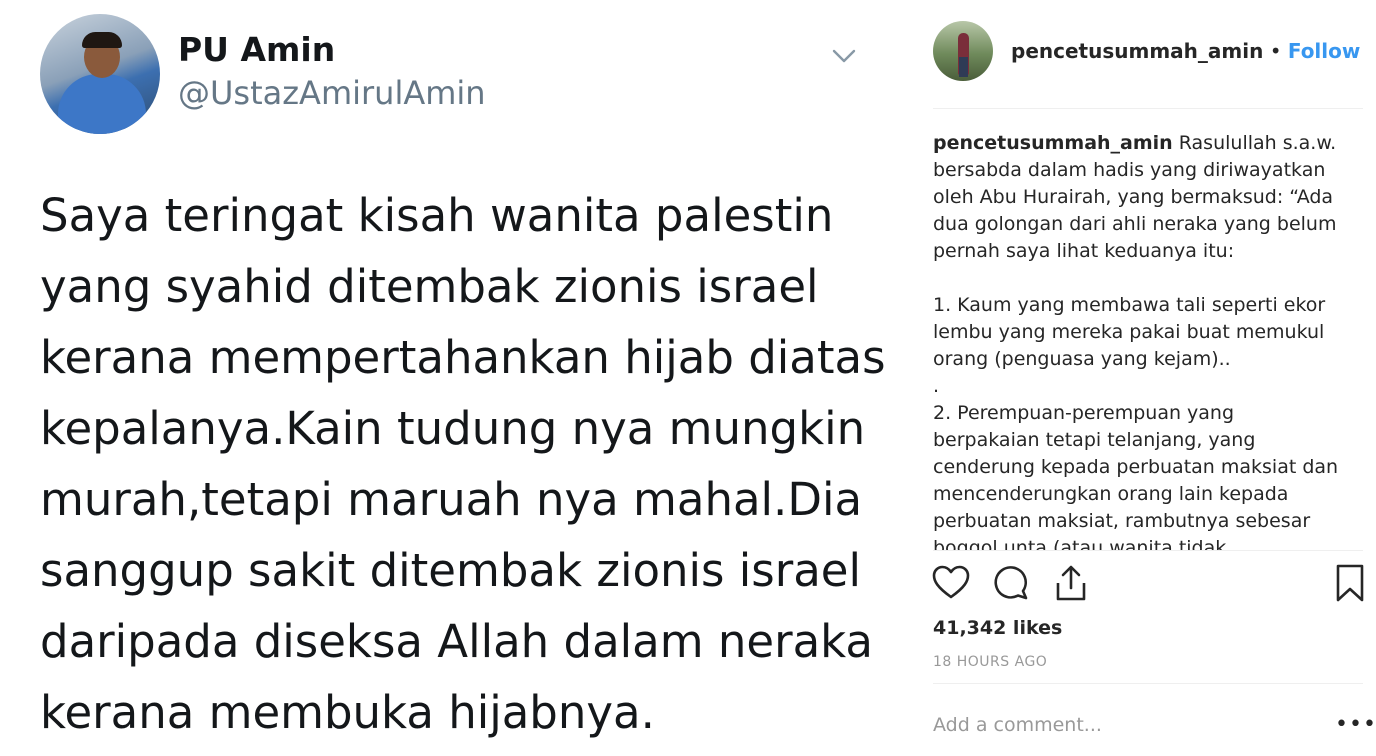 The width and height of the screenshot is (1376, 756). I want to click on tweet-display-name: PU Amin, so click(256, 49).